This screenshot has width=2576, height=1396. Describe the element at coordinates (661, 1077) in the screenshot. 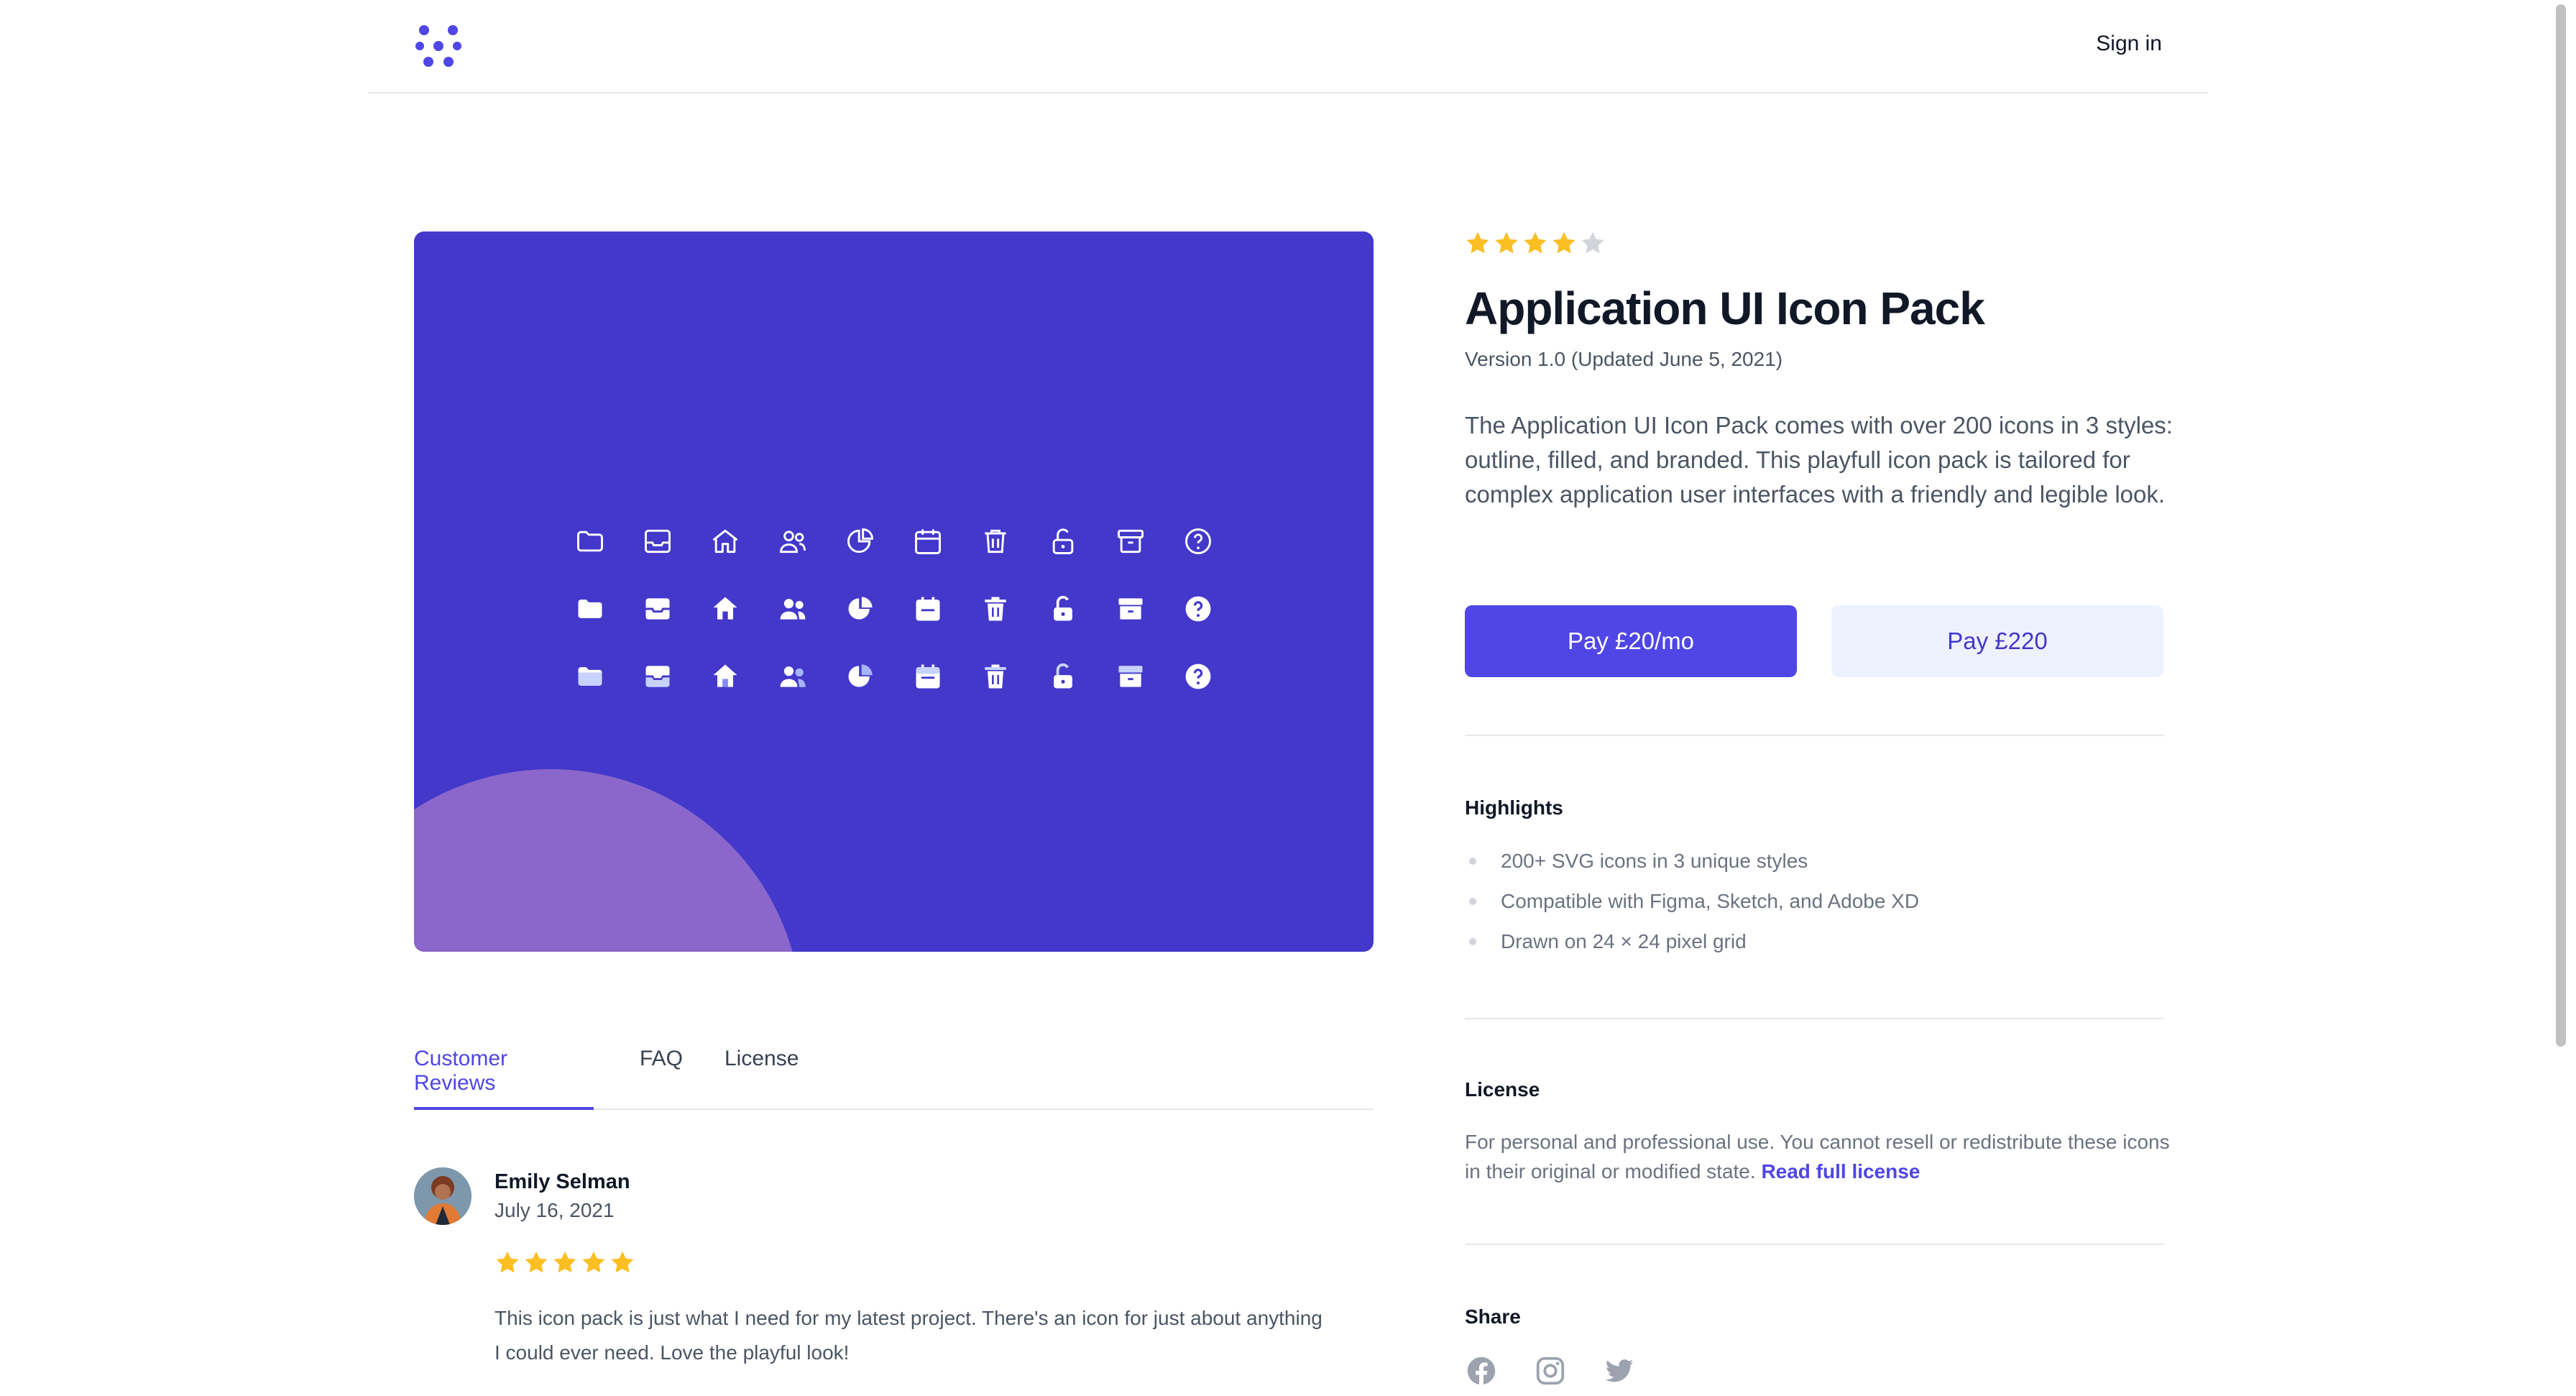

I see `tab-faq: FAQ` at that location.